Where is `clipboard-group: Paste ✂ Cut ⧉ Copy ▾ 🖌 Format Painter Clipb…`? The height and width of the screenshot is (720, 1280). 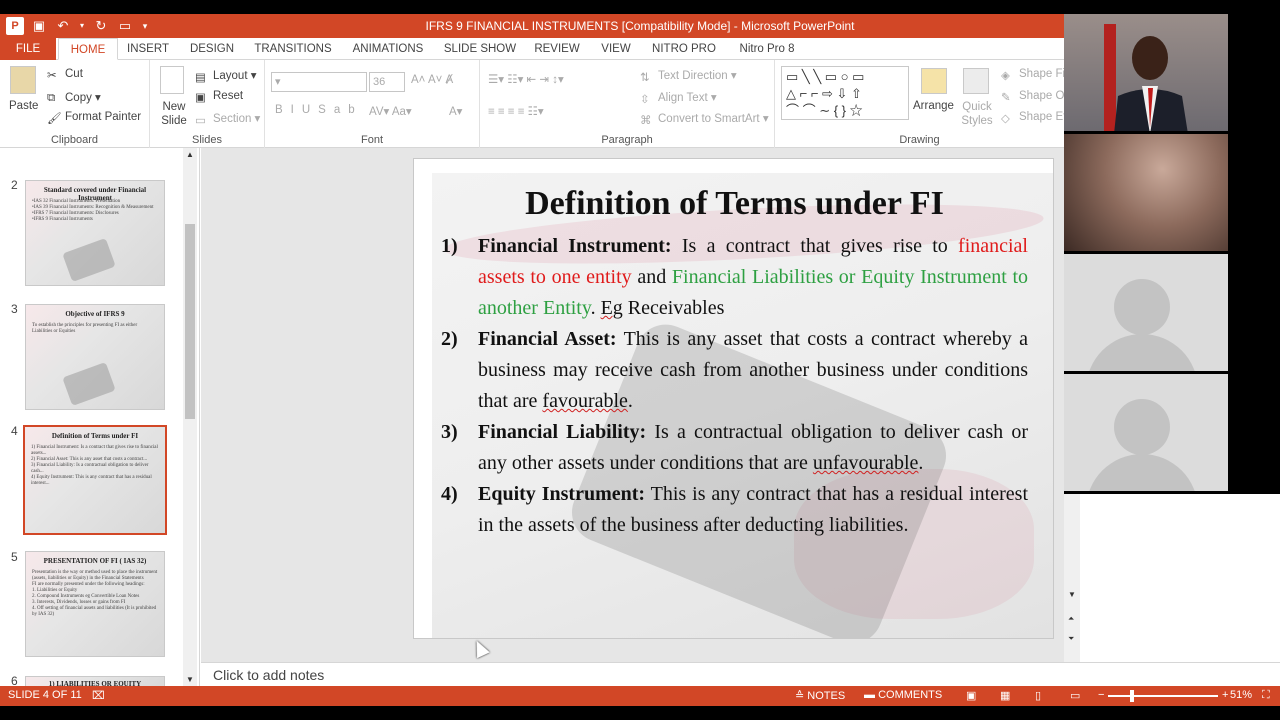 clipboard-group: Paste ✂ Cut ⧉ Copy ▾ 🖌 Format Painter Clipb… is located at coordinates (75, 104).